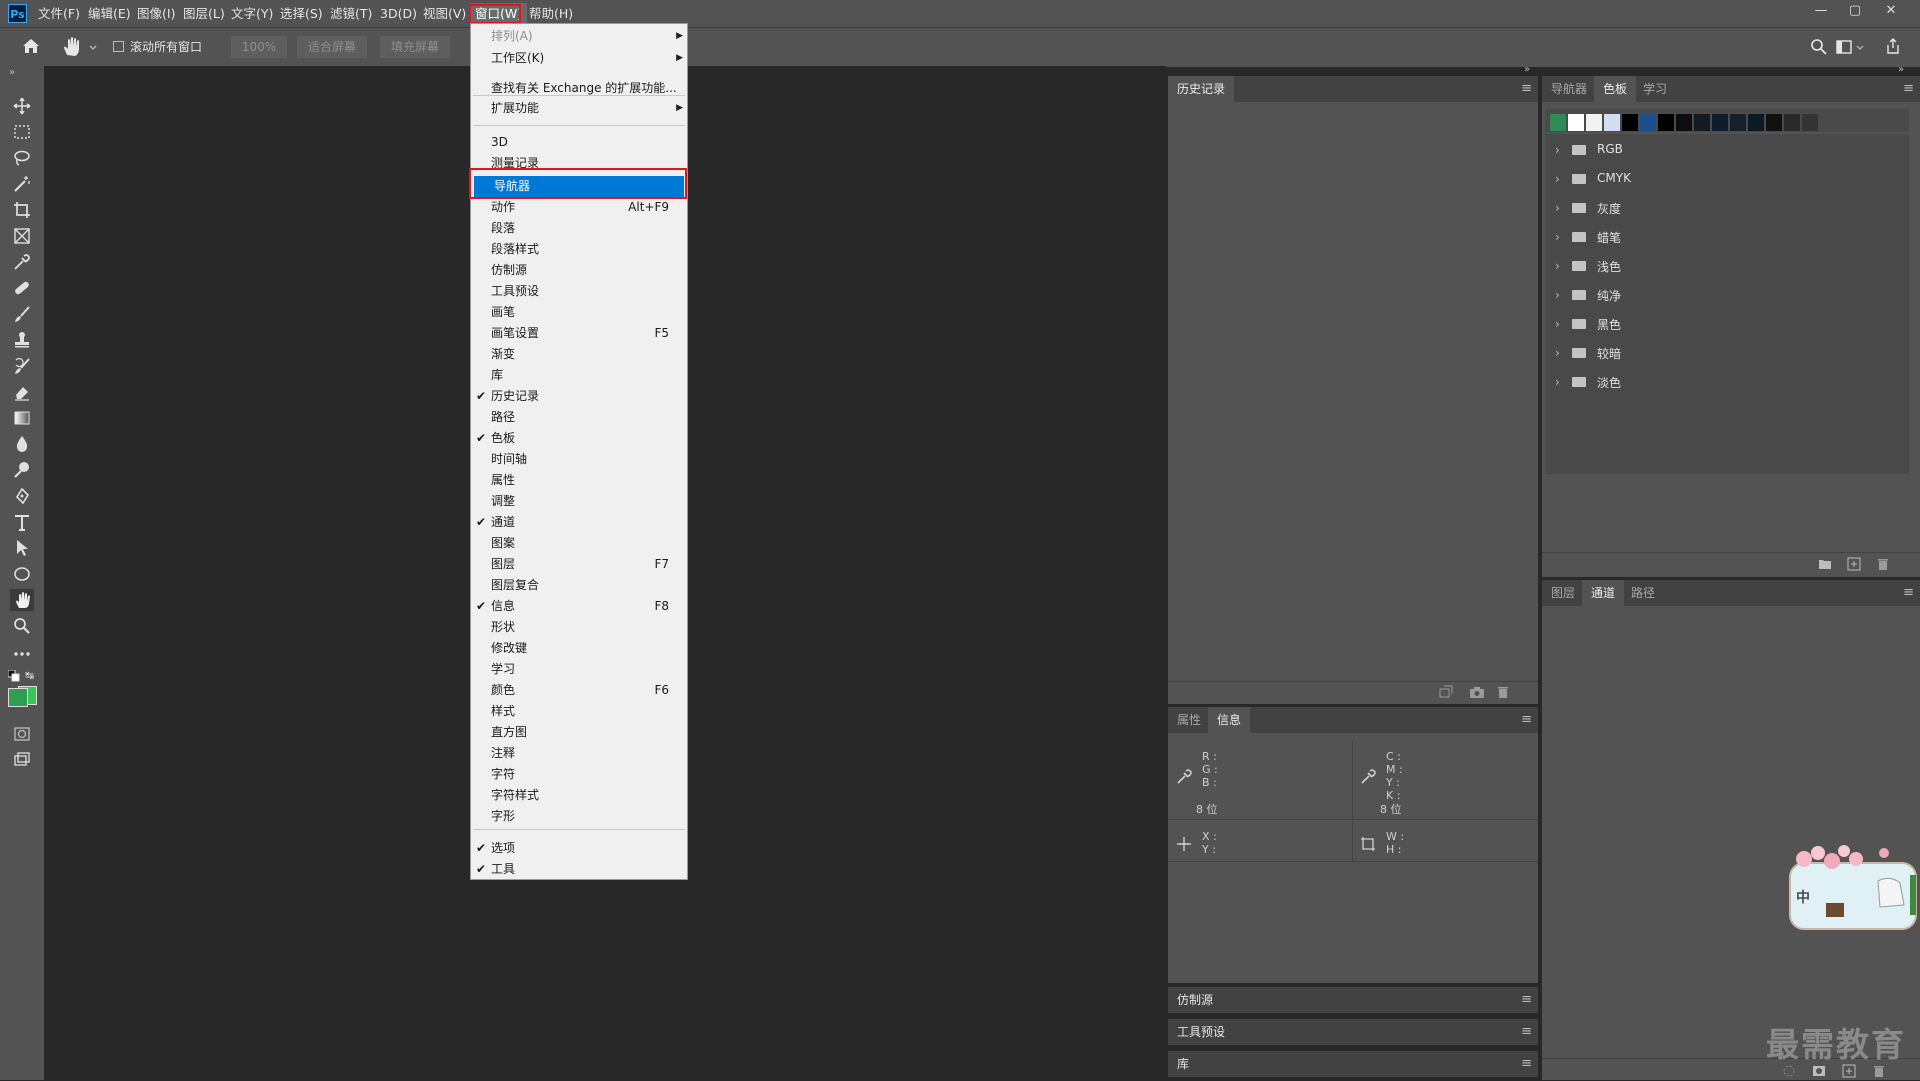  I want to click on collapse-dock-icon: », so click(1527, 69).